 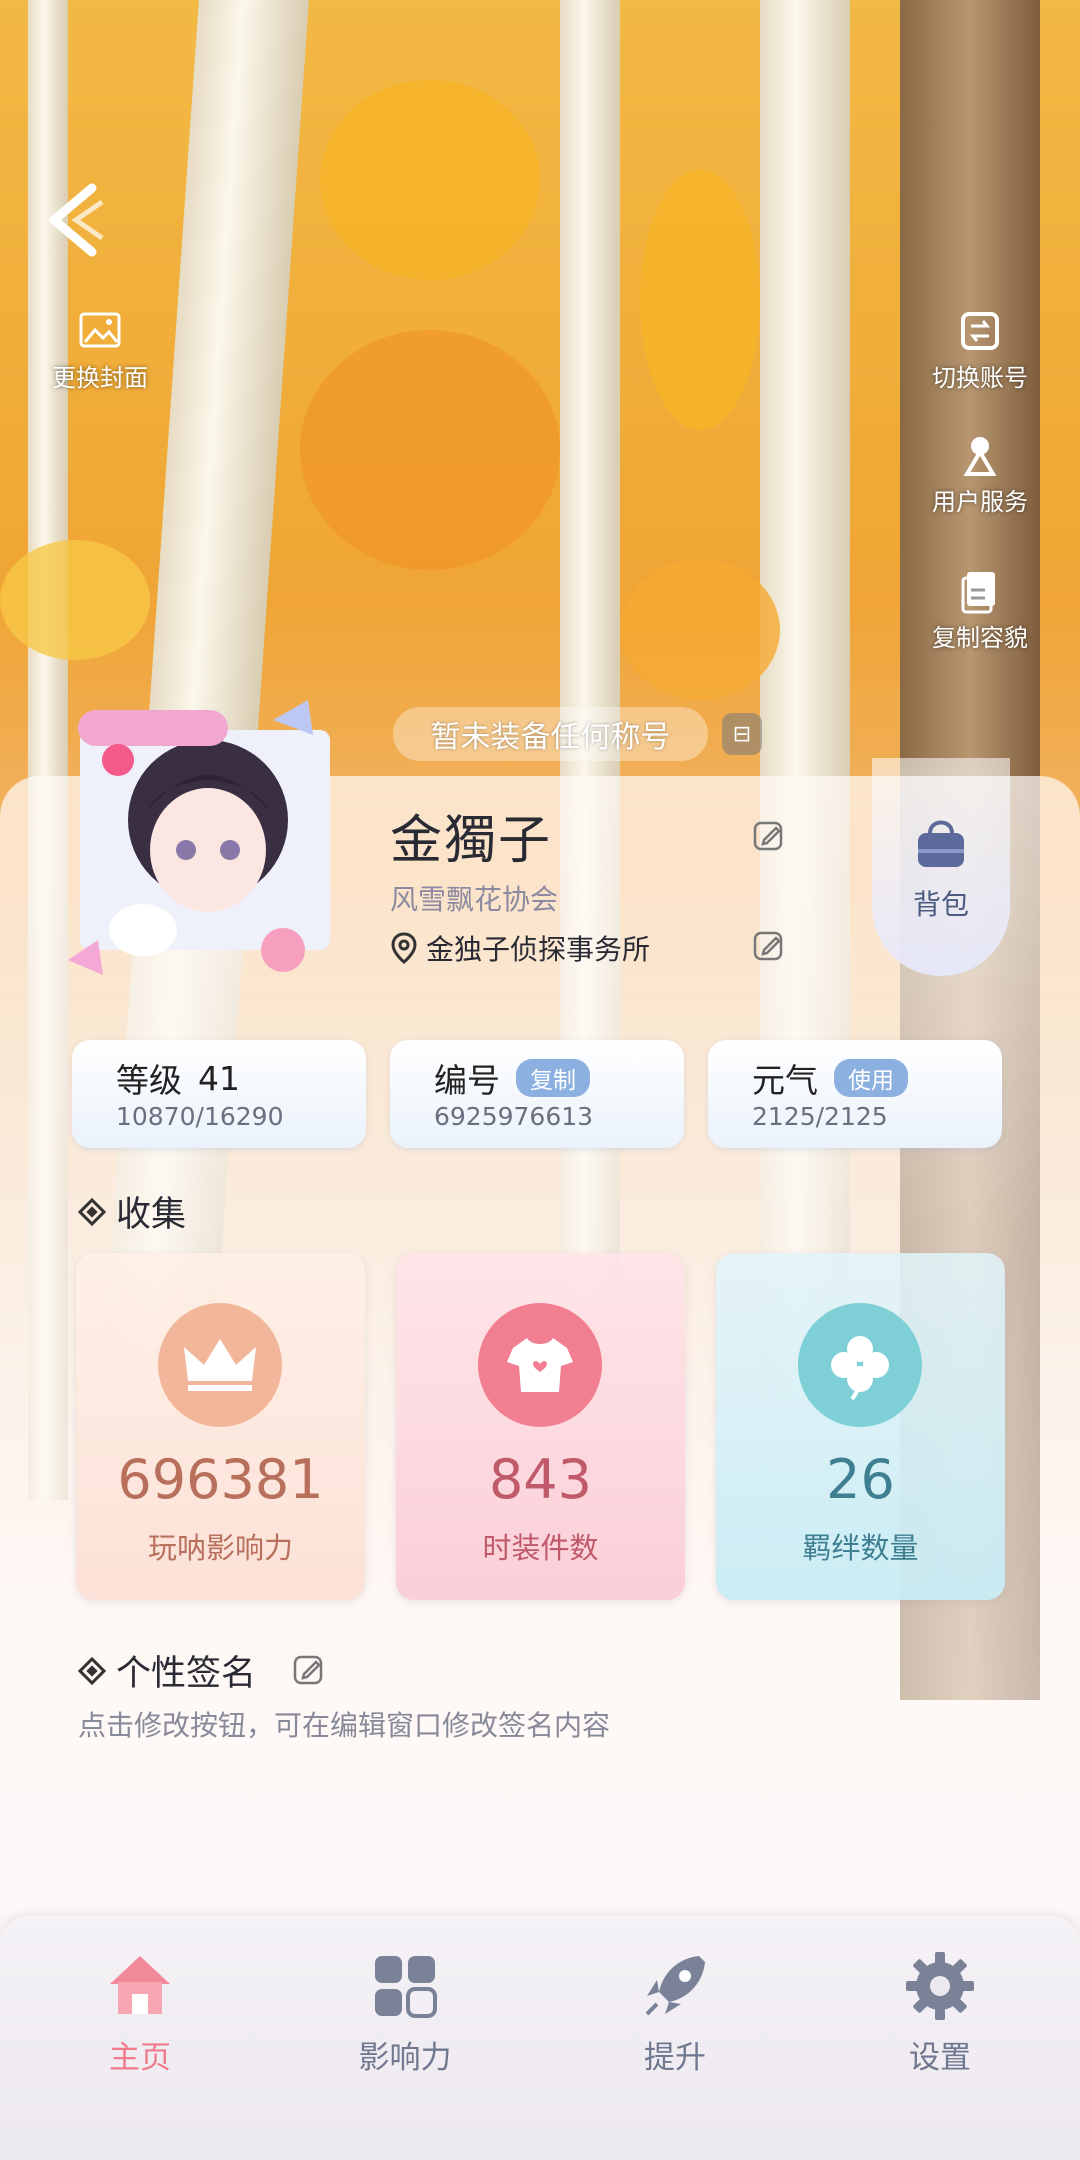 I want to click on copy-appearance-button: 复制容貌, so click(x=980, y=610).